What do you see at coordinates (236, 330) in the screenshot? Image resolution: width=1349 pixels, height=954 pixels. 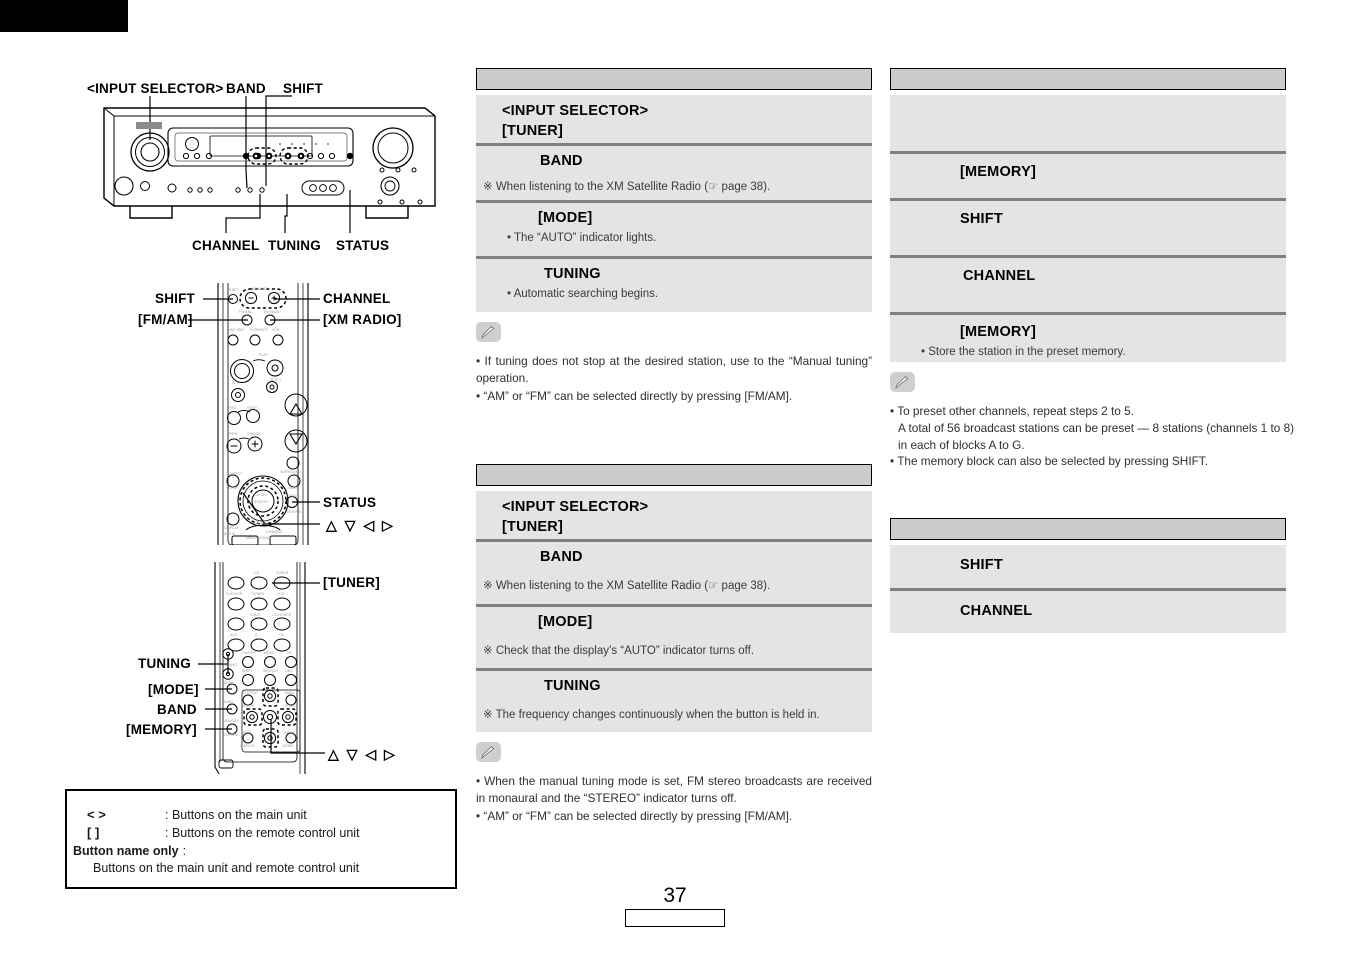 I see `svg-text: DISC SKIP` at bounding box center [236, 330].